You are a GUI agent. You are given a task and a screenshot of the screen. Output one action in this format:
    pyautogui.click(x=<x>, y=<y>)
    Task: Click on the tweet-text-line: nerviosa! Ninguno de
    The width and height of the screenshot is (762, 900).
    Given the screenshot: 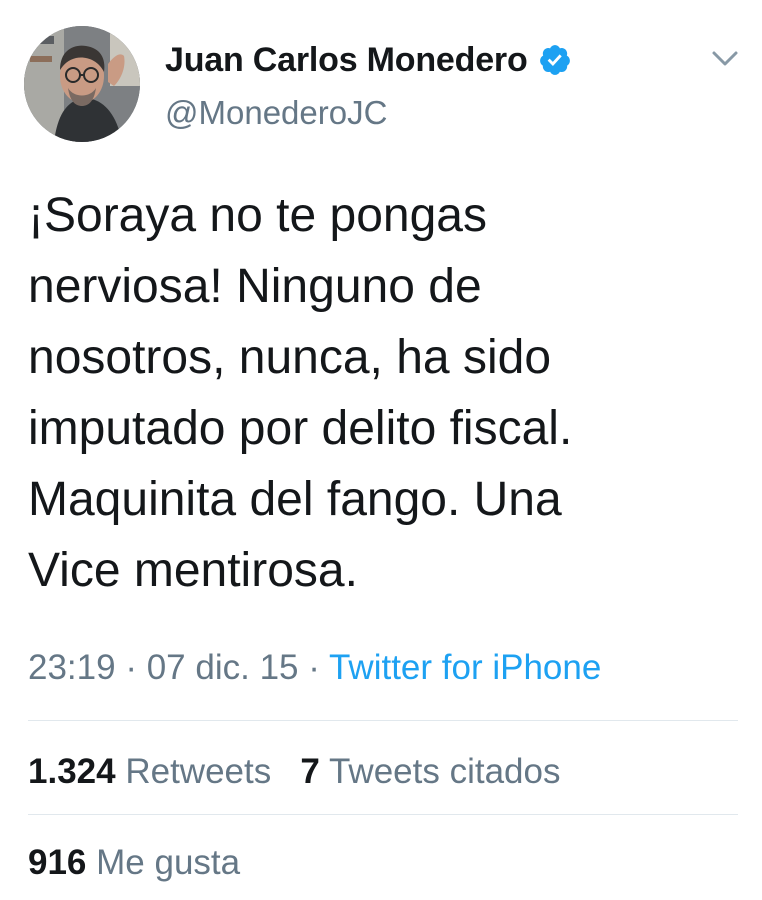 What is the action you would take?
    pyautogui.click(x=255, y=286)
    